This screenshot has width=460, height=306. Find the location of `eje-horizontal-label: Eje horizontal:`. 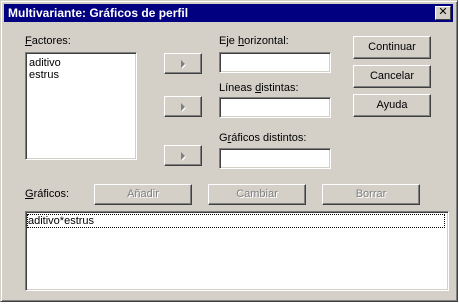

eje-horizontal-label: Eje horizontal: is located at coordinates (254, 41).